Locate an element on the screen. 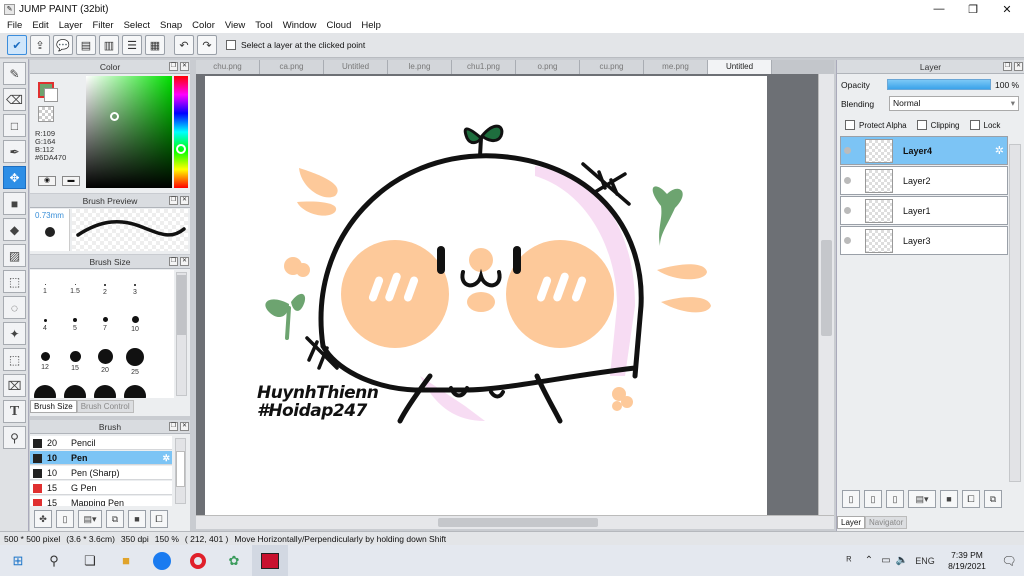 This screenshot has height=576, width=1024. comment-button: 💬 is located at coordinates (63, 45).